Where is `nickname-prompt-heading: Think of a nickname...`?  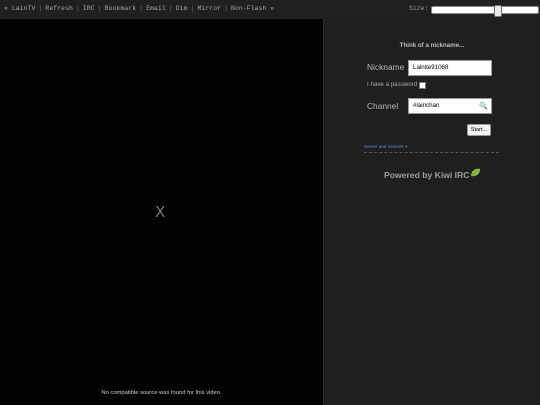 nickname-prompt-heading: Think of a nickname... is located at coordinates (432, 45).